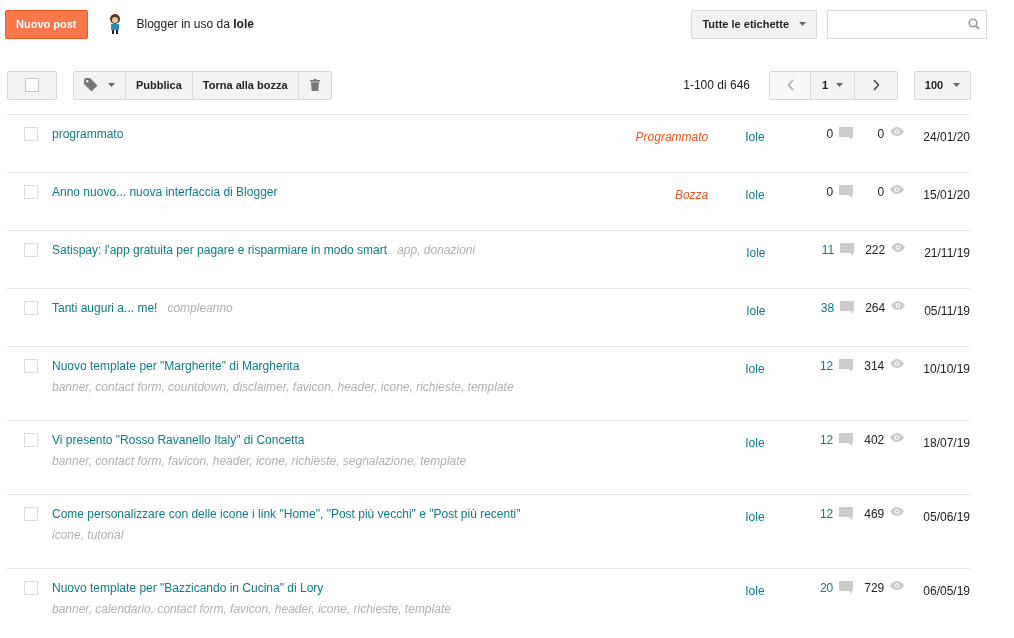  I want to click on select-all-checkbox, so click(32, 85).